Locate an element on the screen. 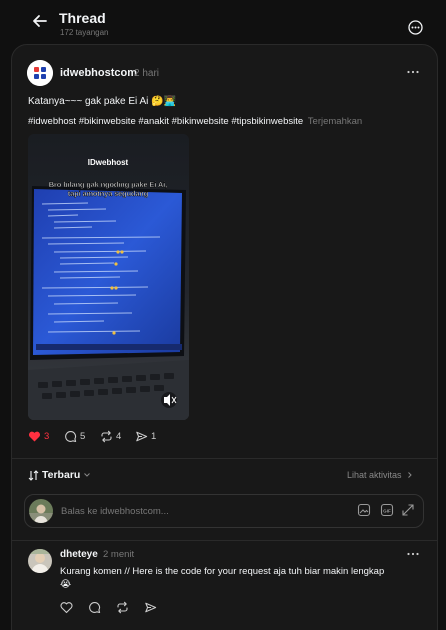  activity-label: Lihat aktivitas is located at coordinates (374, 475).